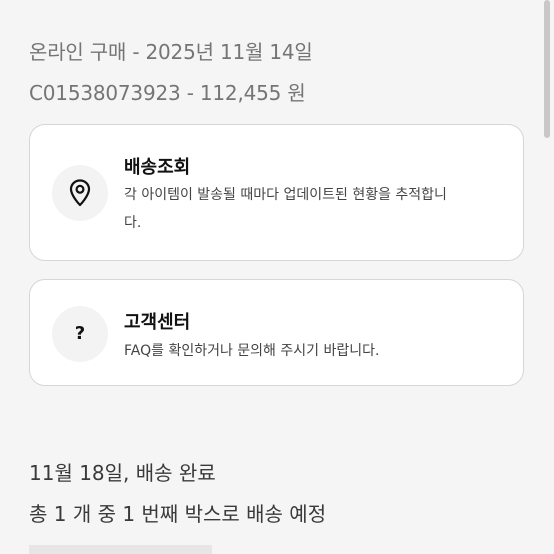  Describe the element at coordinates (285, 209) in the screenshot. I see `tracking-description: 각 아이템이 발송될 때마다 업데이트된 현황을 추적합니다.` at that location.